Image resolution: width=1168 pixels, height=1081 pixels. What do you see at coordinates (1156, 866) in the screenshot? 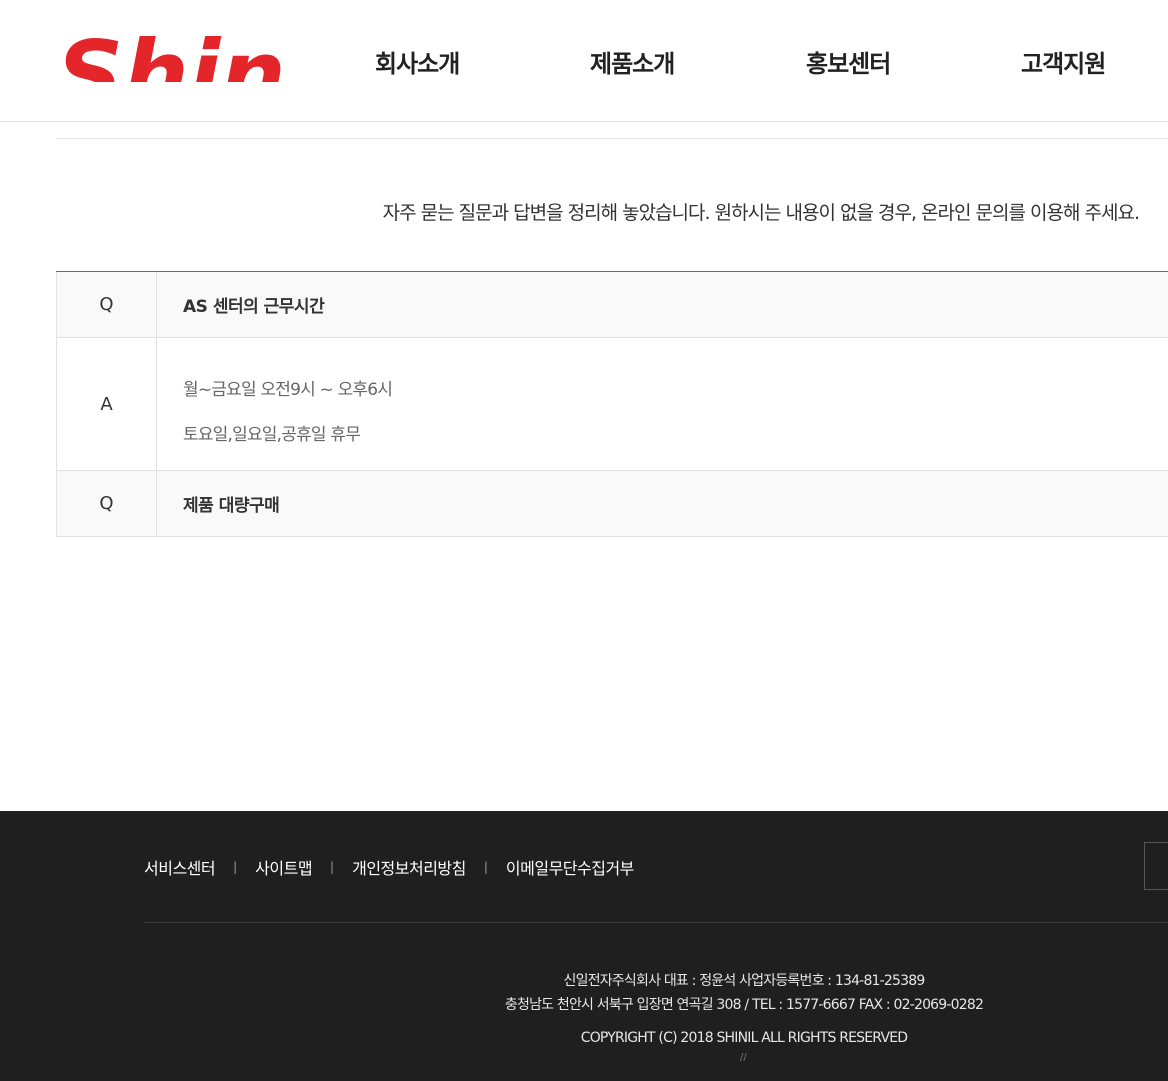
I see `family-site-select` at bounding box center [1156, 866].